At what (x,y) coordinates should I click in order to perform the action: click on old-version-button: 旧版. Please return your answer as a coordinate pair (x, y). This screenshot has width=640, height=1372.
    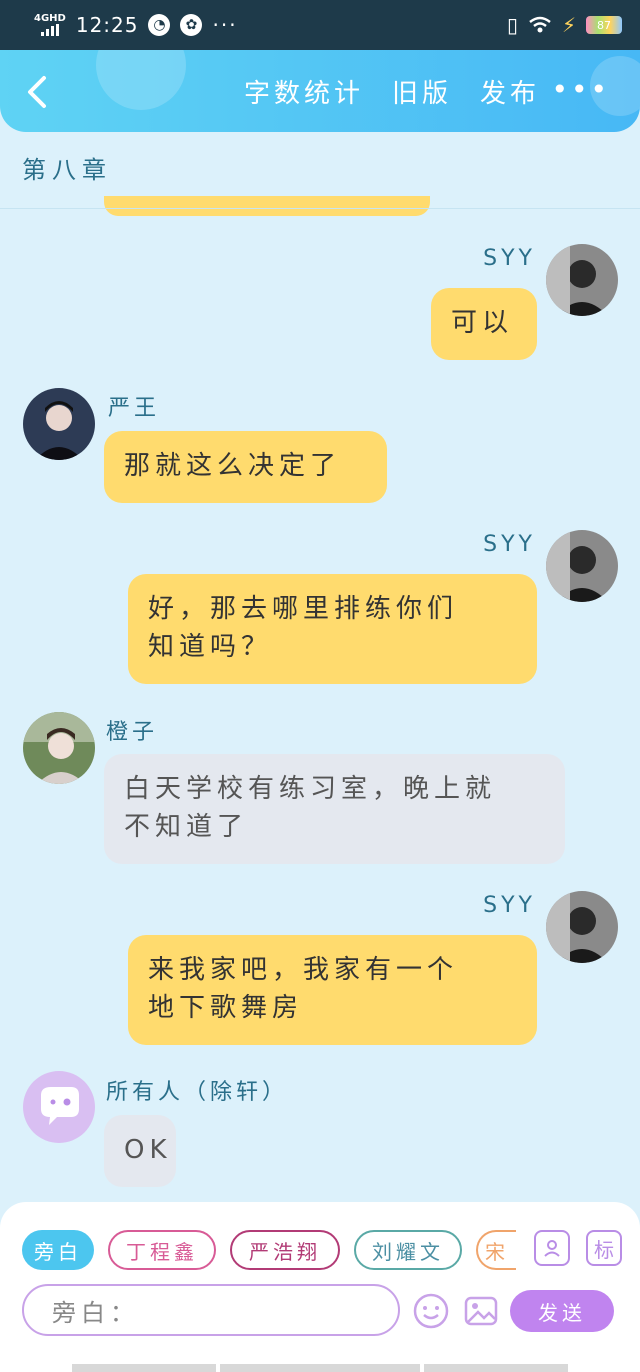
    Looking at the image, I should click on (422, 91).